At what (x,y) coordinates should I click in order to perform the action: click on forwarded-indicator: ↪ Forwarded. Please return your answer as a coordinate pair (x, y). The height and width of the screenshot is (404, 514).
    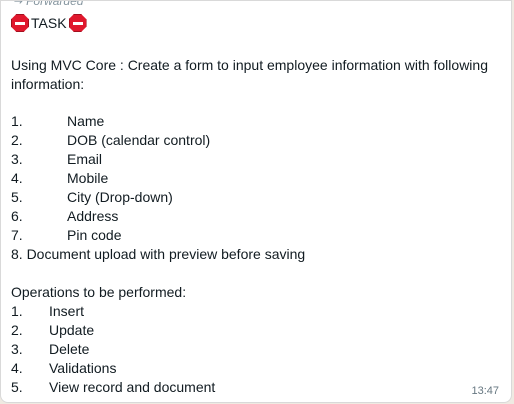
    Looking at the image, I should click on (48, 4).